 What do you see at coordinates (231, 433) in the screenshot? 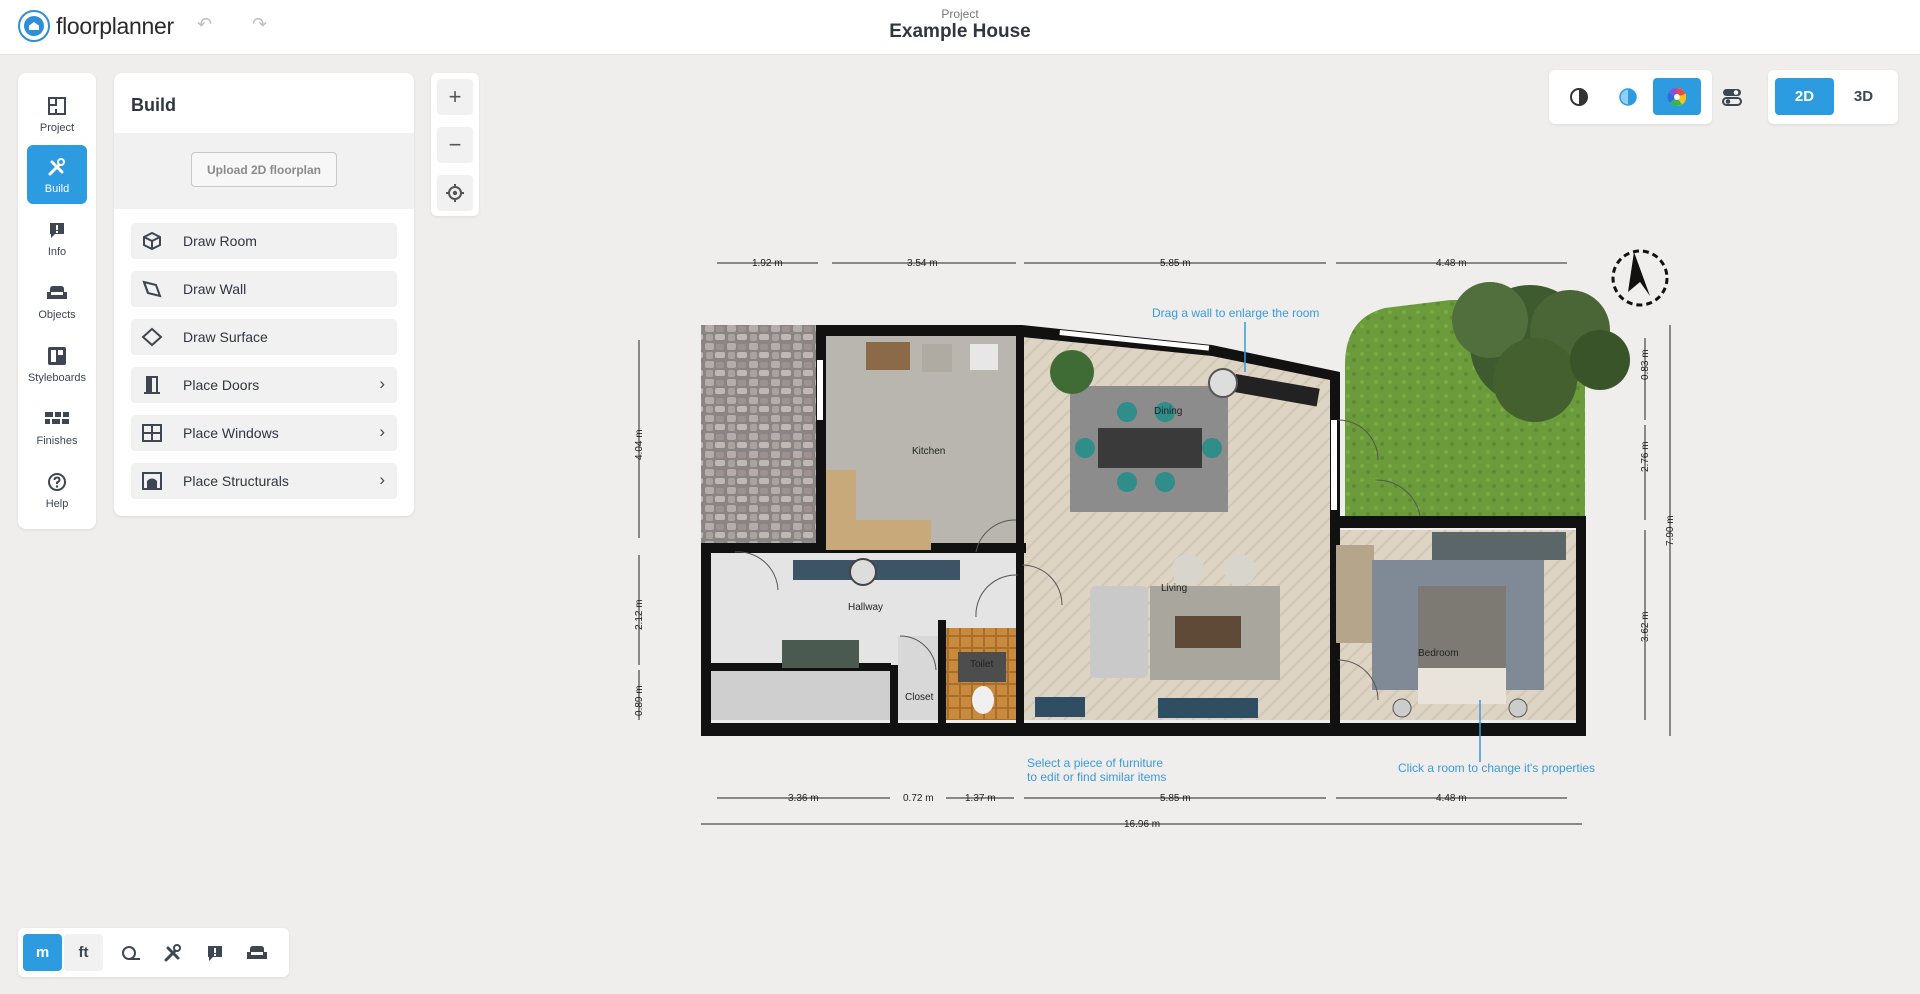
I see `tool-label: Place Windows` at bounding box center [231, 433].